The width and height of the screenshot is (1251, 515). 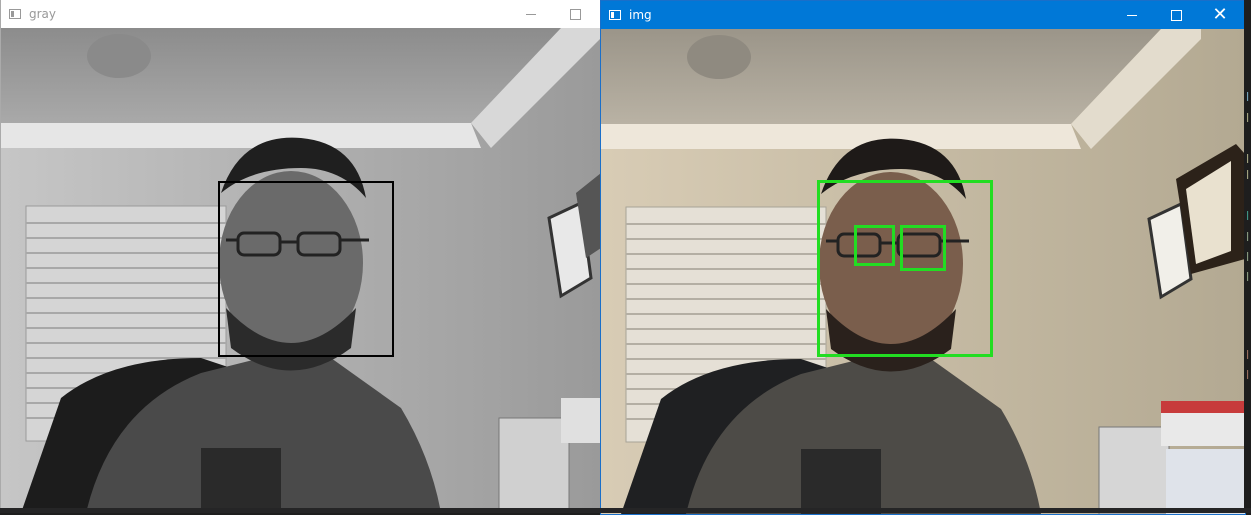 What do you see at coordinates (625, 510) in the screenshot?
I see `background-statusbar` at bounding box center [625, 510].